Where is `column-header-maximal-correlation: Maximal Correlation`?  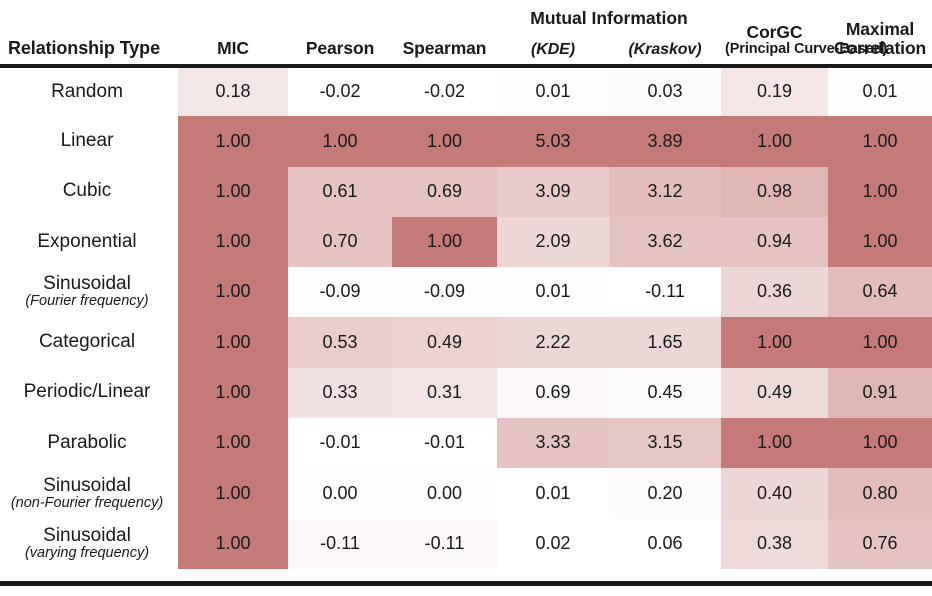 column-header-maximal-correlation: Maximal Correlation is located at coordinates (880, 34).